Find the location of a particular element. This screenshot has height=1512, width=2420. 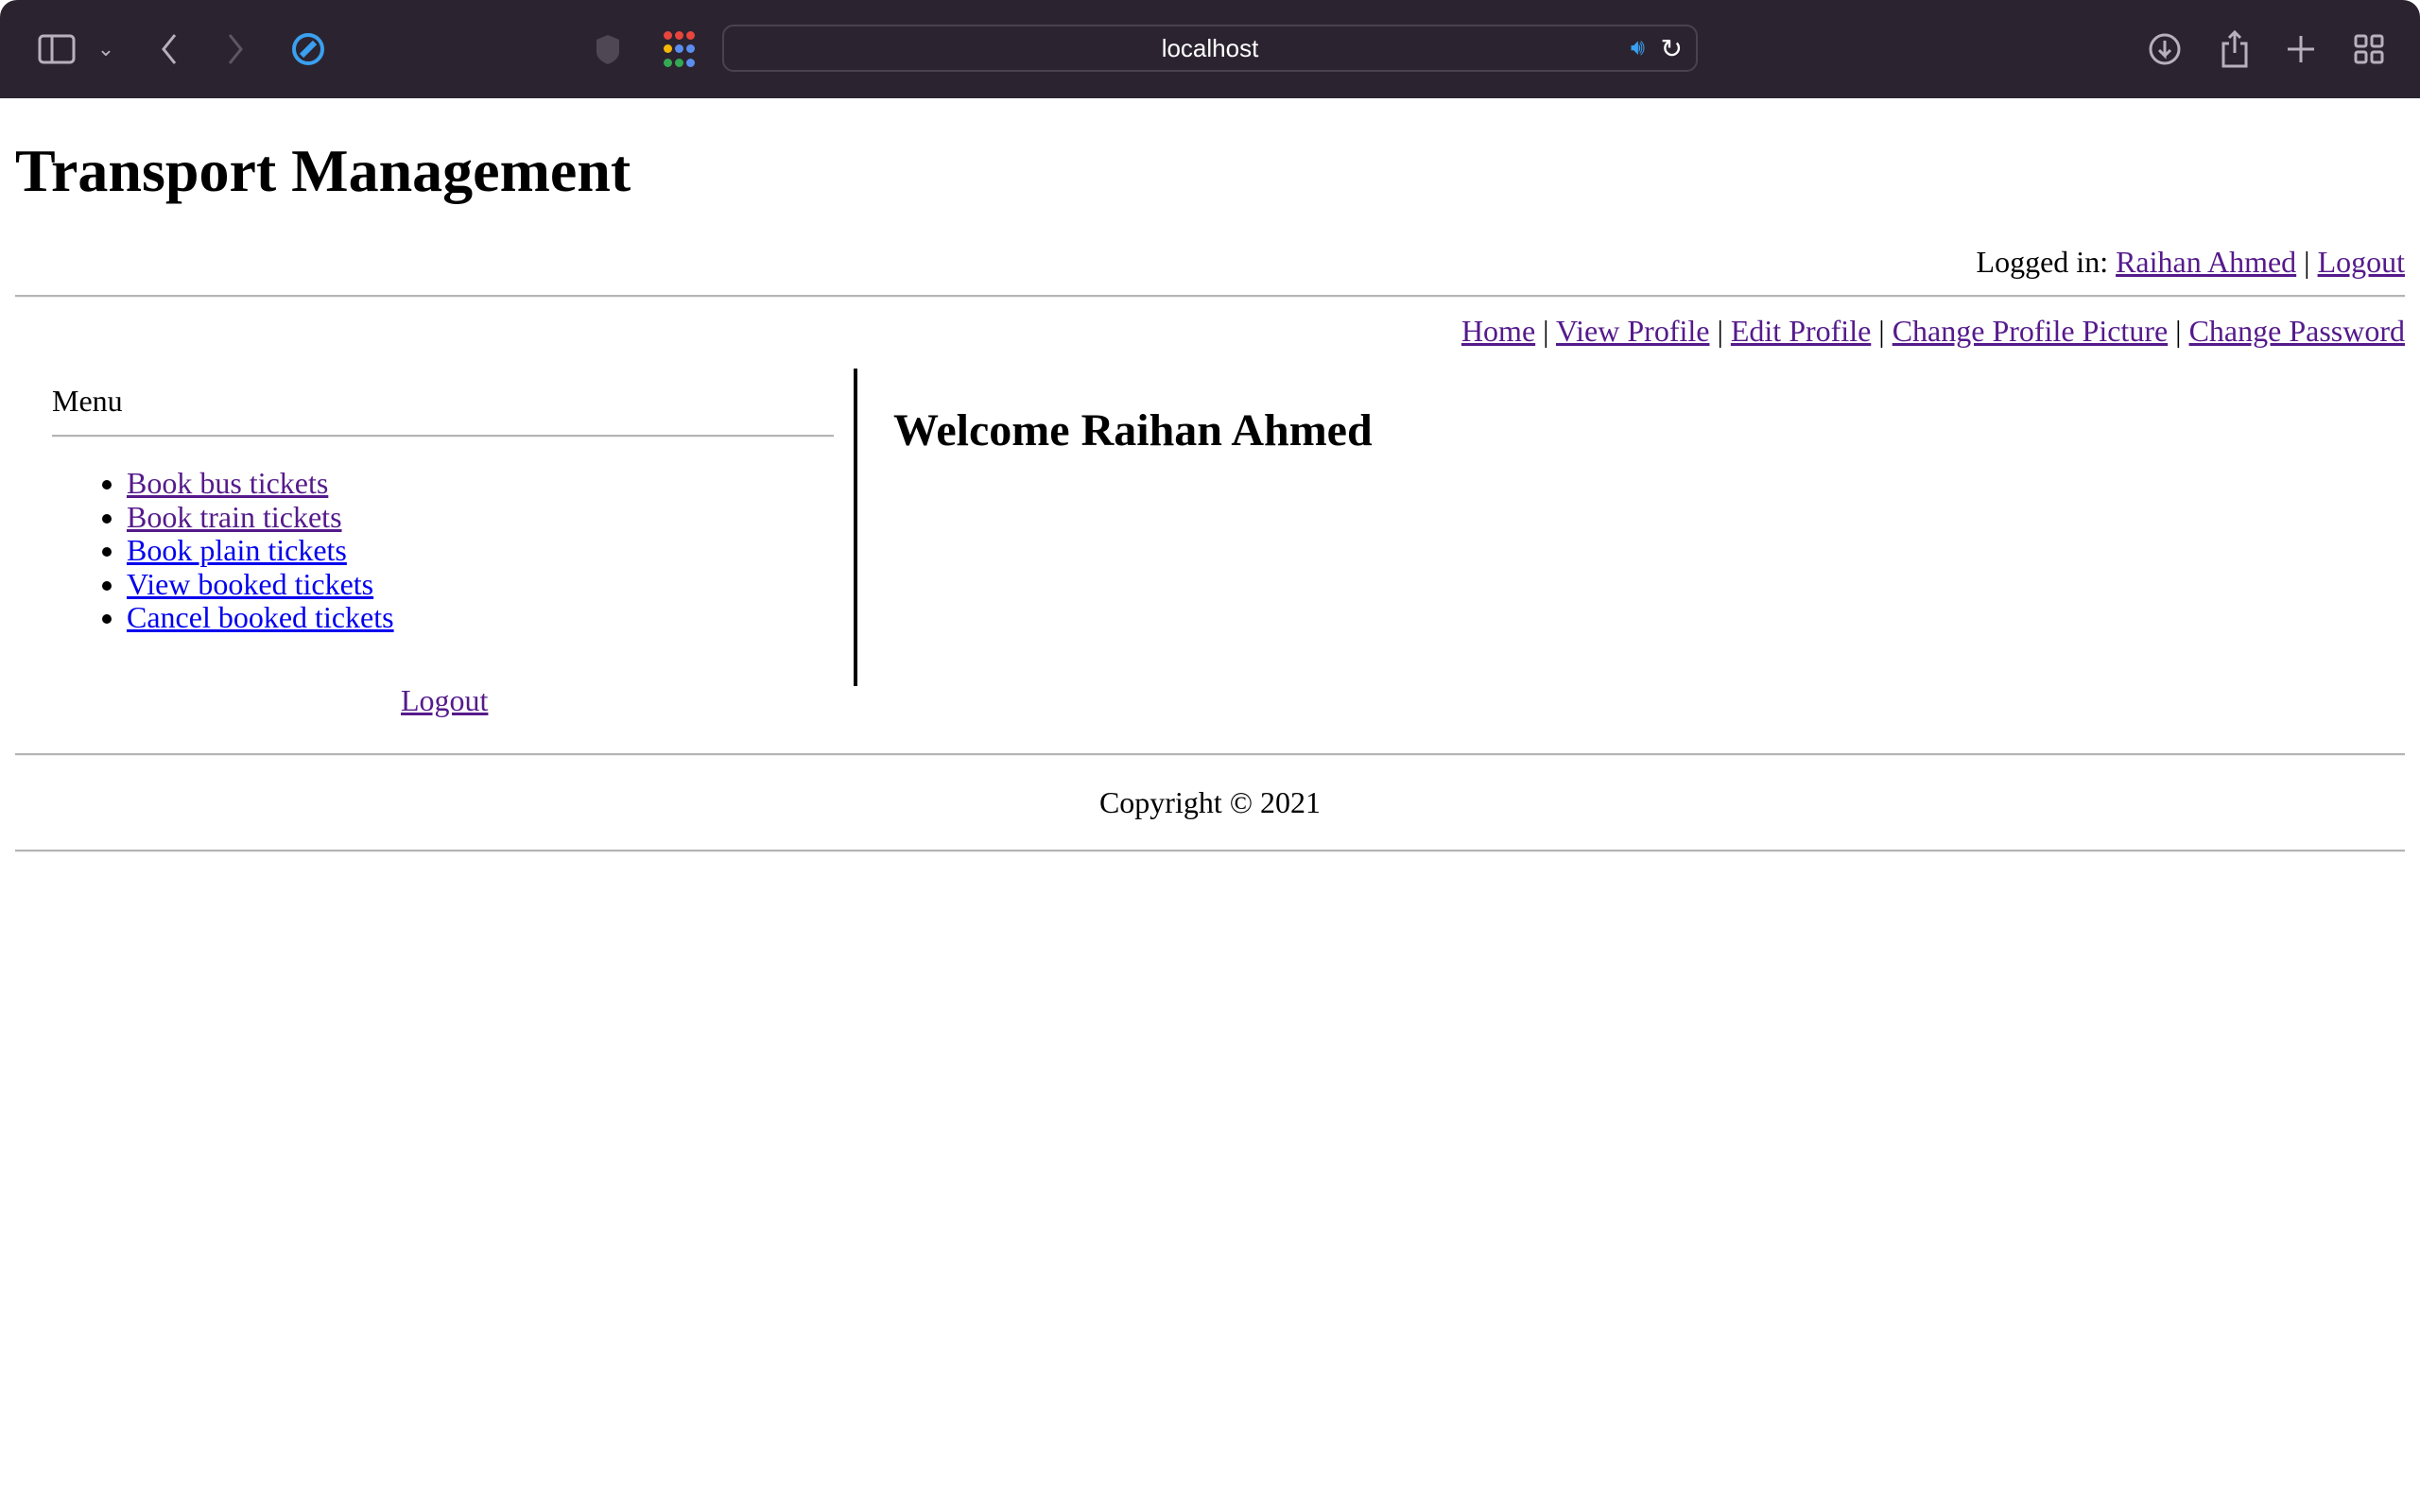

nav-change-profile-picture: Change Profile Picture is located at coordinates (2031, 331).